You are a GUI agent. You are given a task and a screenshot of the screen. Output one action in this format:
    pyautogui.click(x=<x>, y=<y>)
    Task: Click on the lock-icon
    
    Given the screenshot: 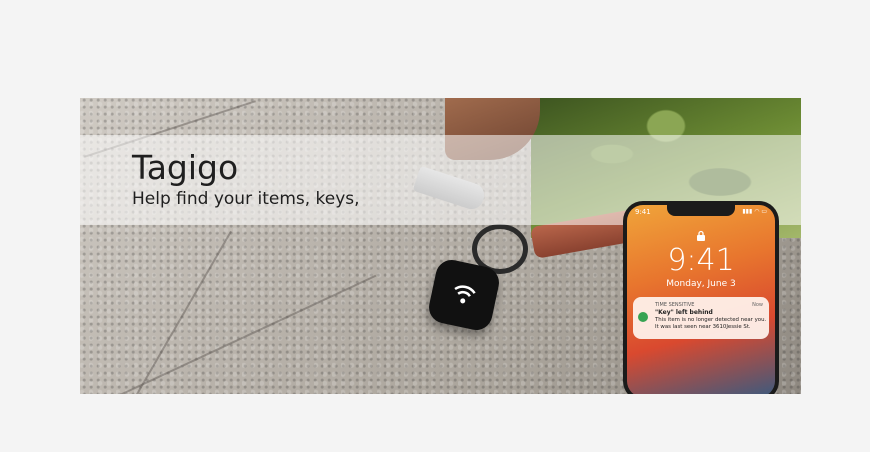 What is the action you would take?
    pyautogui.click(x=701, y=235)
    